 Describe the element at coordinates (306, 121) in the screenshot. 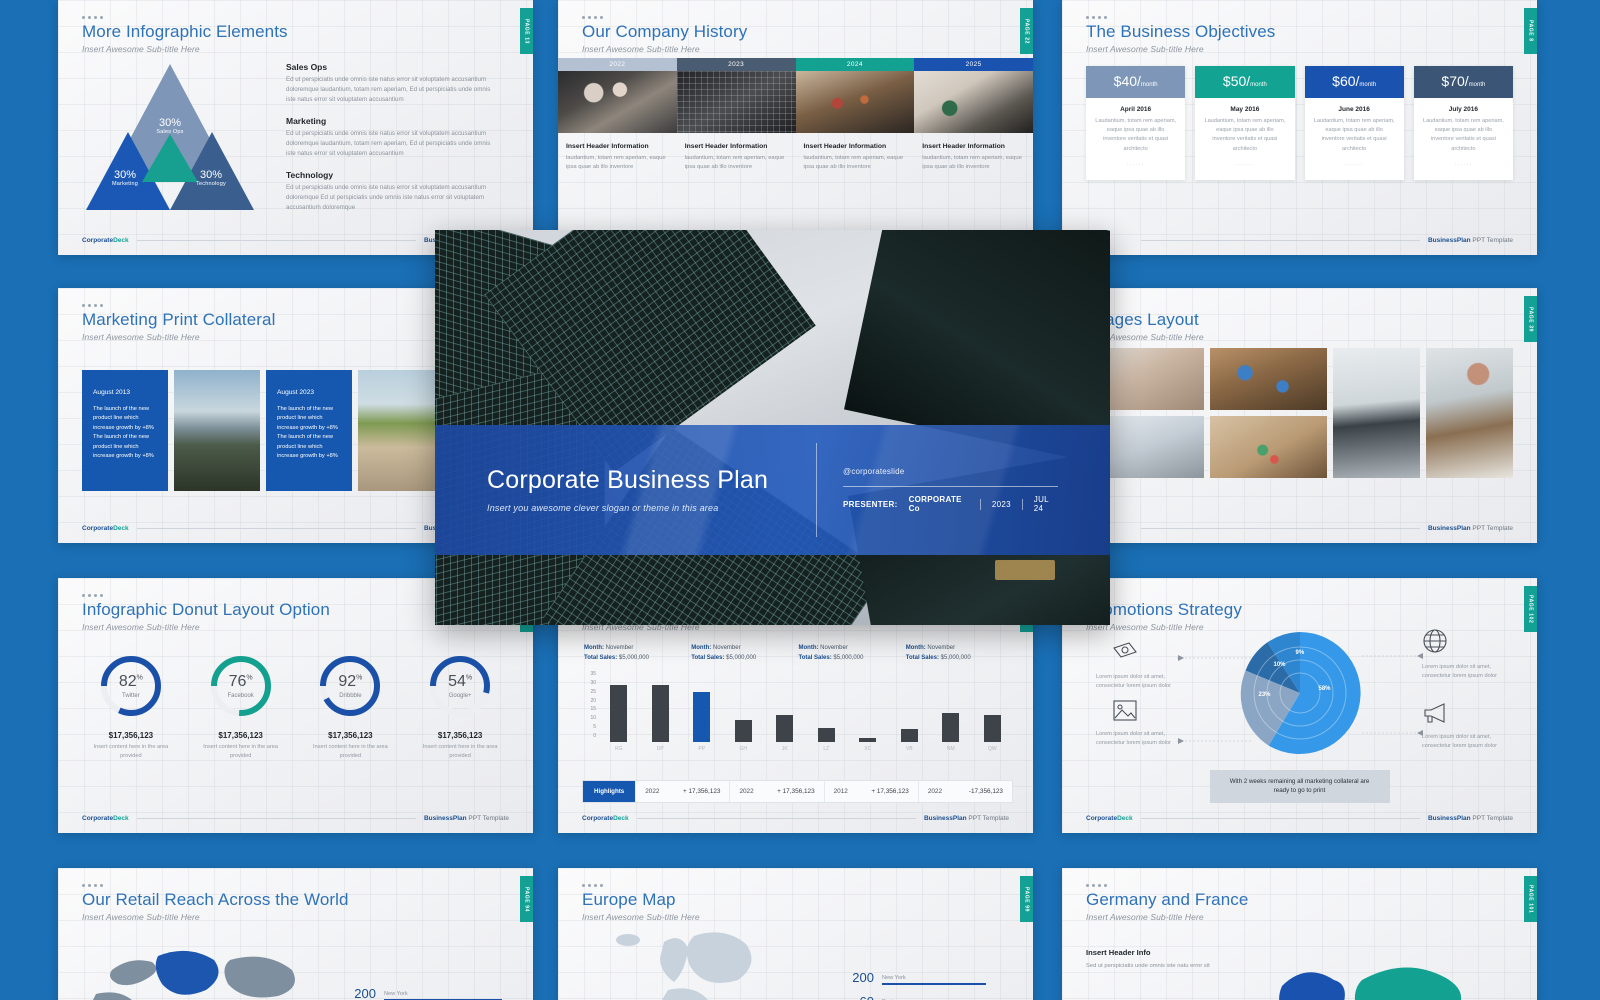

I see `block-heading: Marketing` at that location.